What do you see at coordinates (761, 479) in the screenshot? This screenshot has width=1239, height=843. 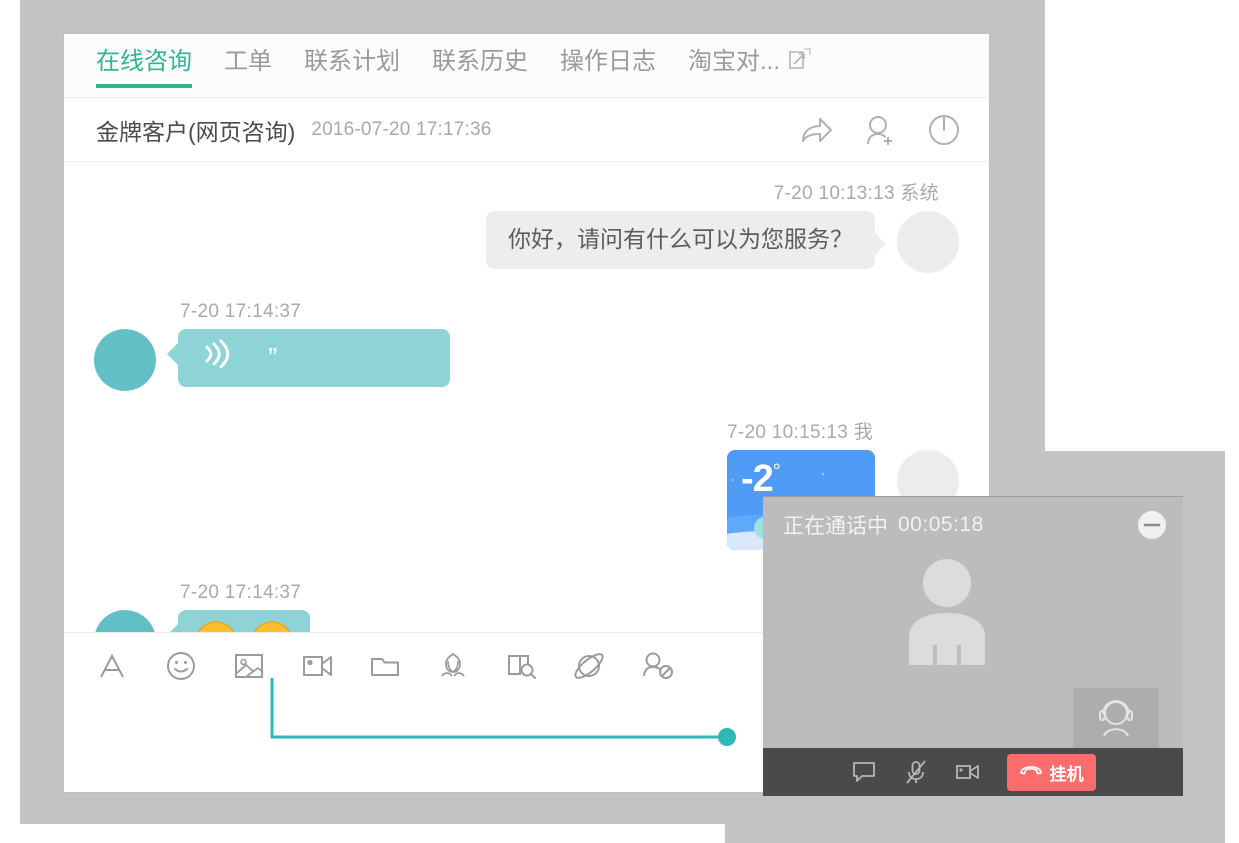 I see `weather-temperature: -2°` at bounding box center [761, 479].